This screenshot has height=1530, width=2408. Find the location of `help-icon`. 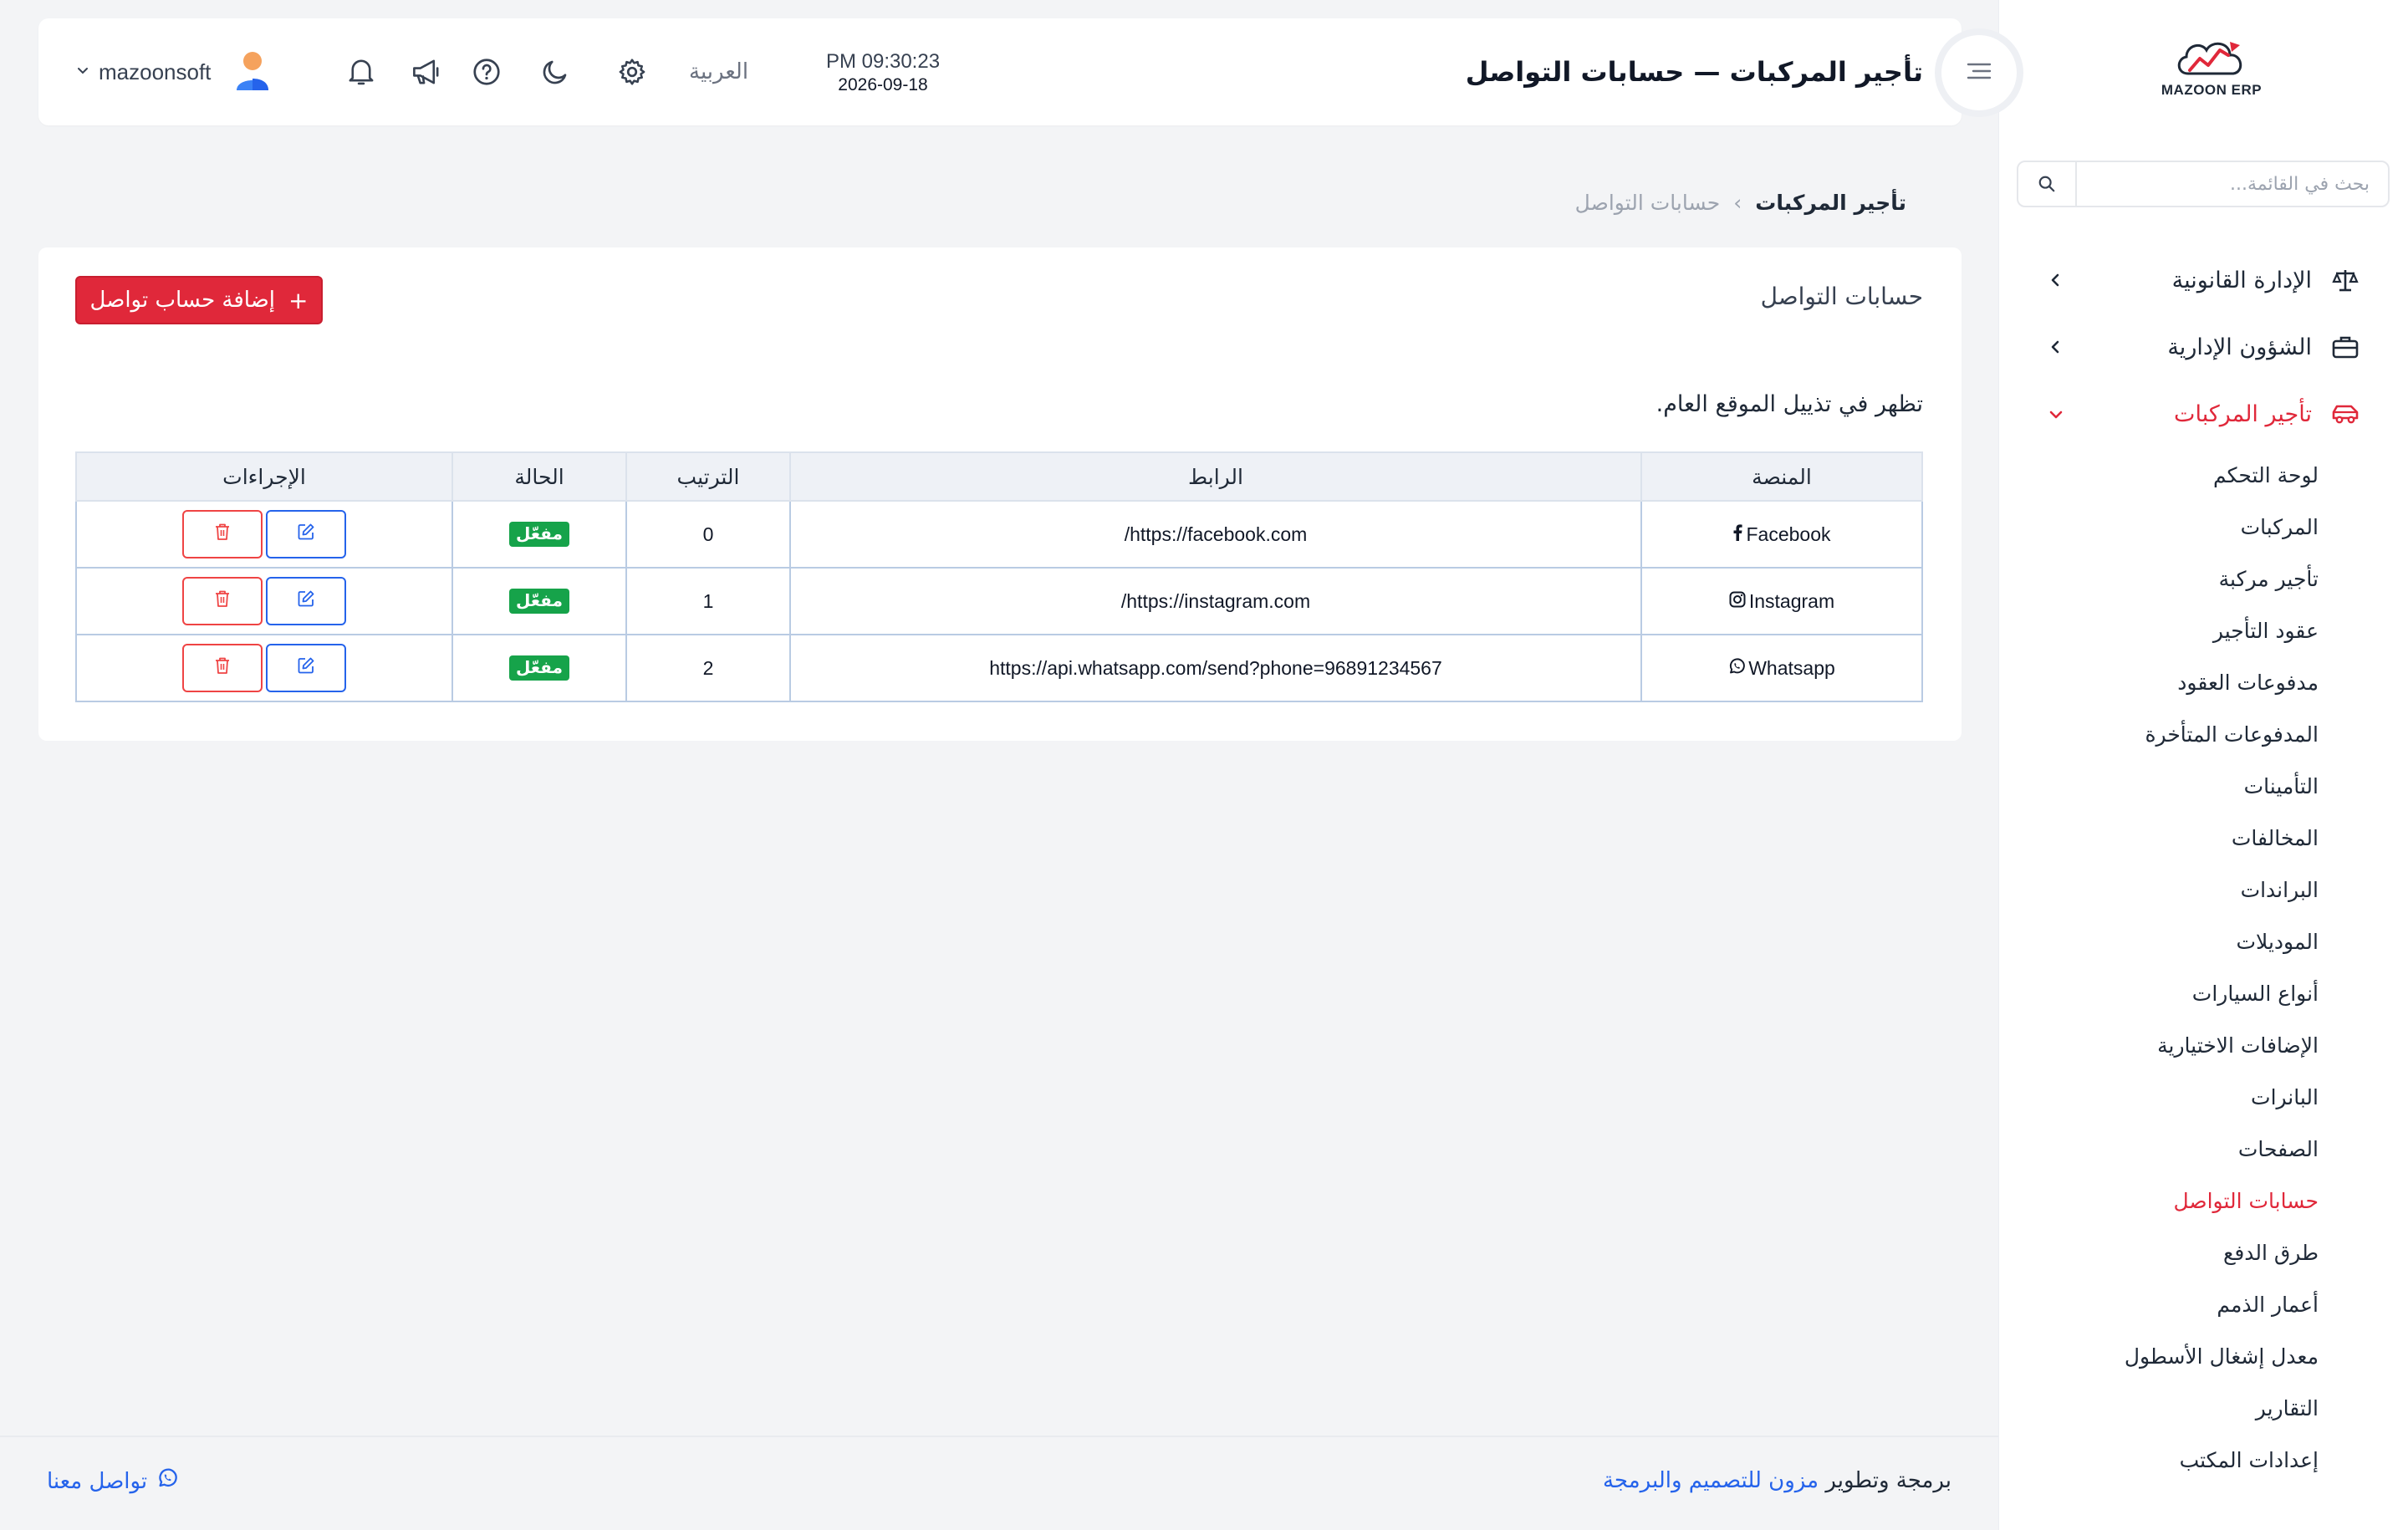

help-icon is located at coordinates (487, 72).